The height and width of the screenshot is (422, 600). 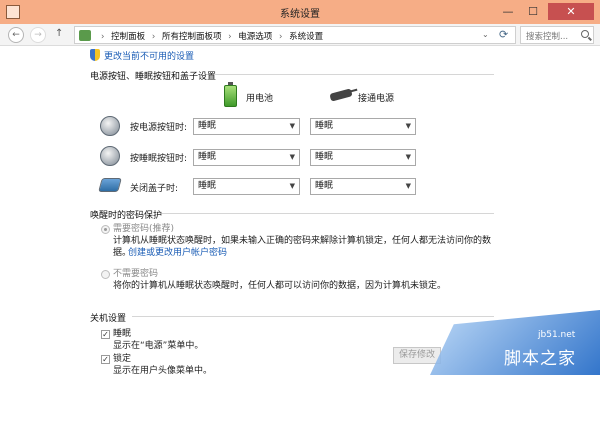 I want to click on shutdown-section-title: 关机设置, so click(x=108, y=319).